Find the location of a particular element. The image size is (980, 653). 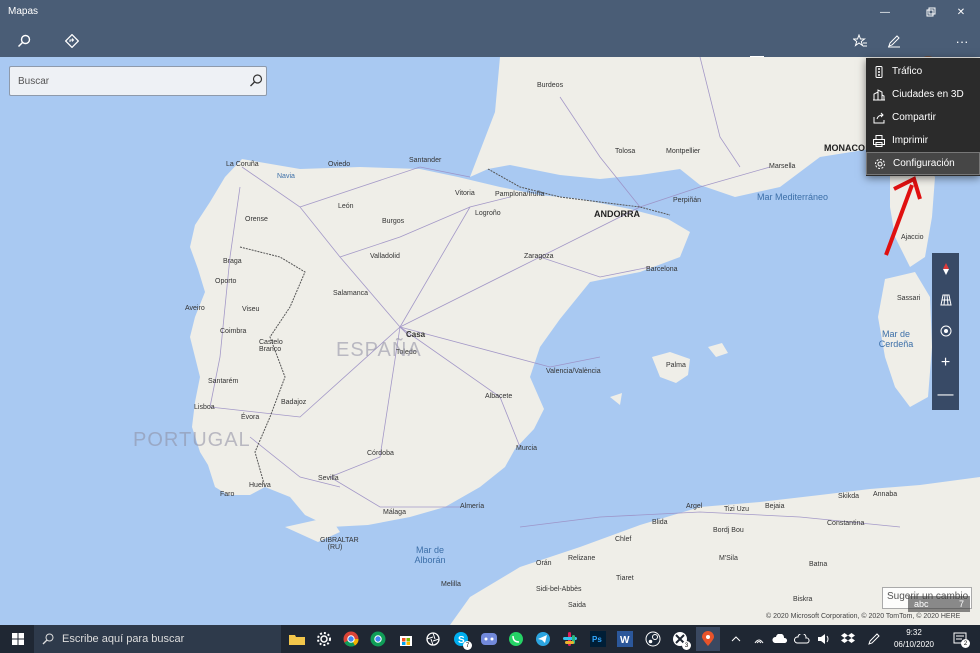

city-label: Lisboa is located at coordinates (204, 407).